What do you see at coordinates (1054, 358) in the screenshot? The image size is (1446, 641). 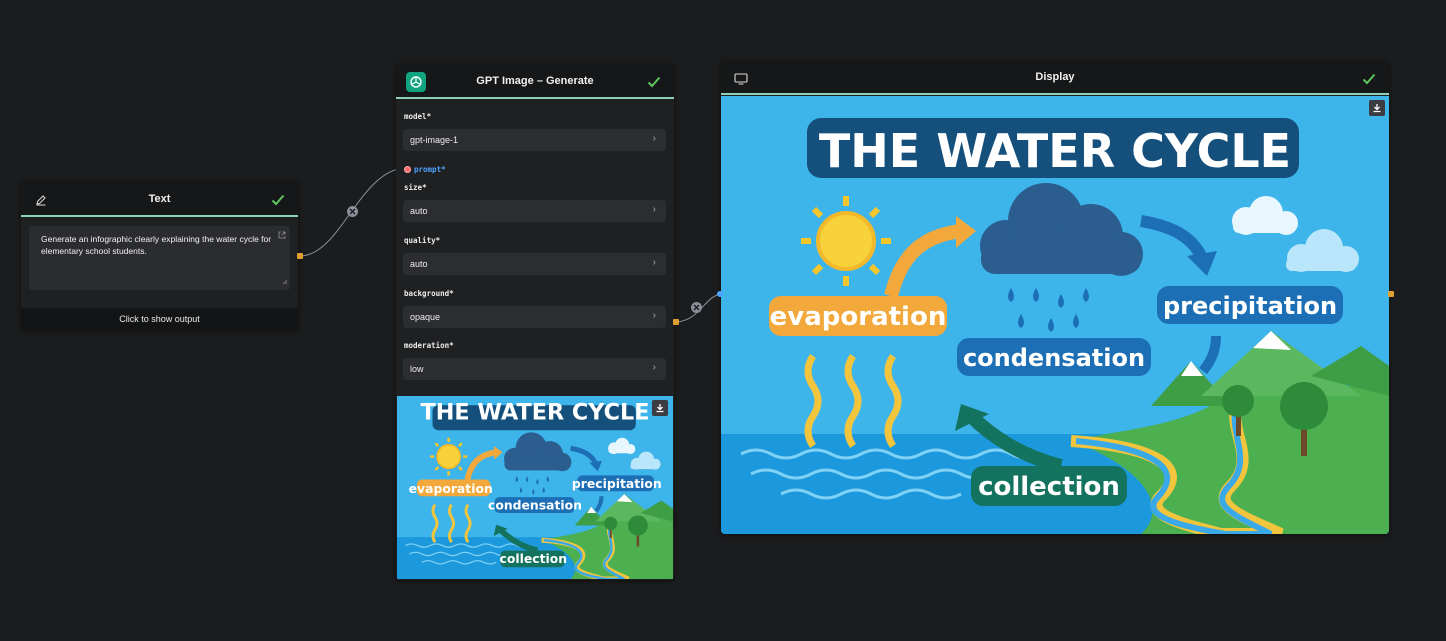 I see `condensation-label: condensation` at bounding box center [1054, 358].